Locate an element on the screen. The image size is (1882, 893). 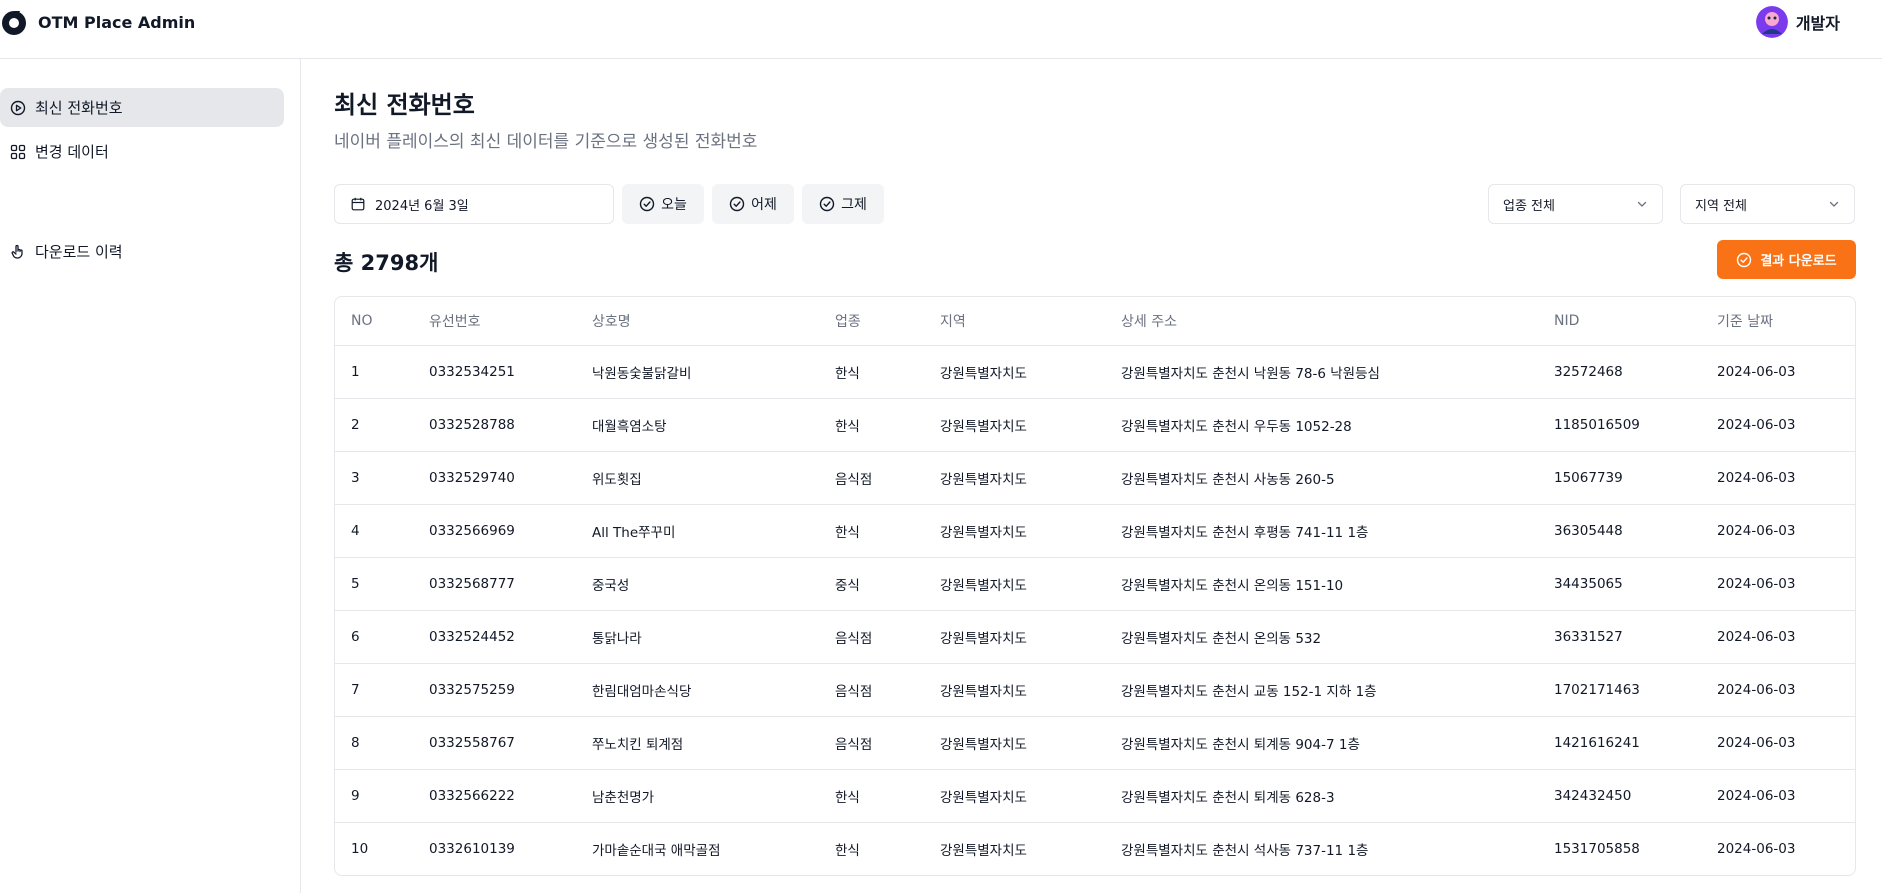
region-select: 지역 전체 is located at coordinates (1767, 204).